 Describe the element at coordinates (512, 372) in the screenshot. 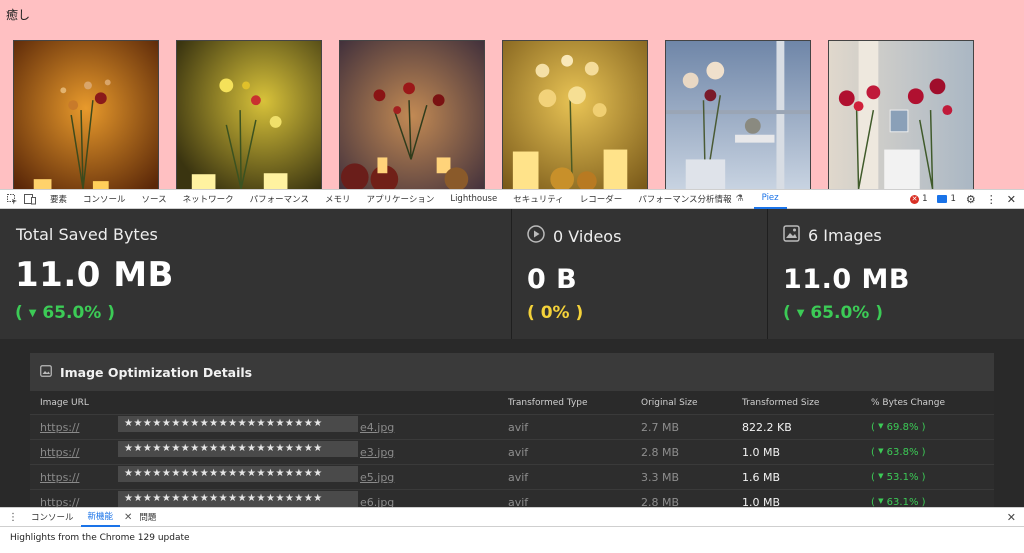

I see `details-header: Image Optimization Details` at that location.